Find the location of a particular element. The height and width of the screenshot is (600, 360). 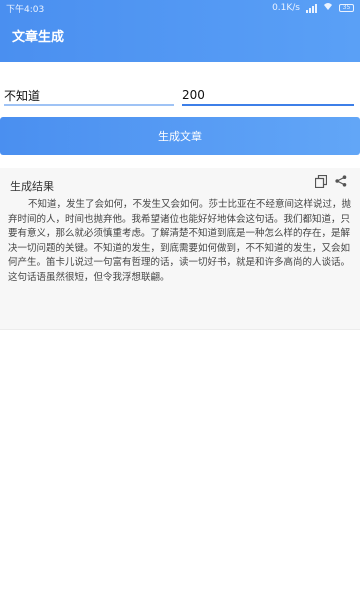

length-input is located at coordinates (268, 93).